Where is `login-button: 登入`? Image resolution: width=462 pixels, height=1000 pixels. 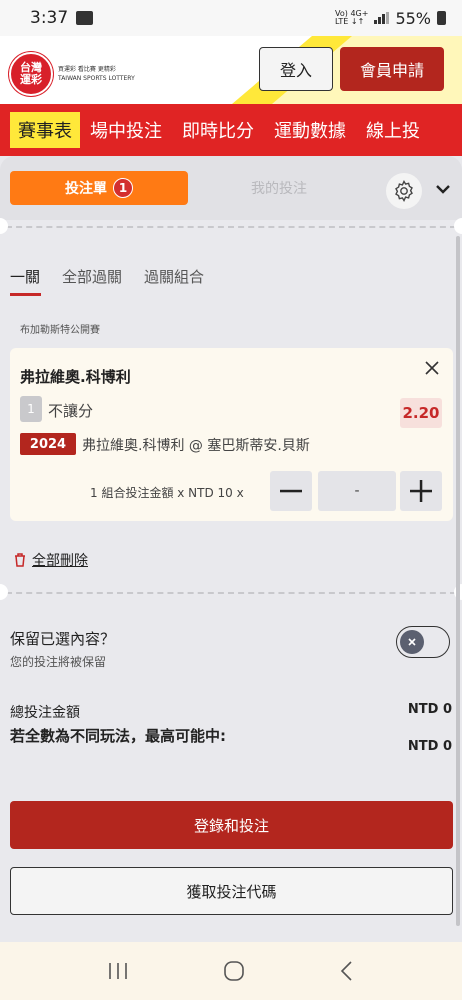
login-button: 登入 is located at coordinates (296, 69).